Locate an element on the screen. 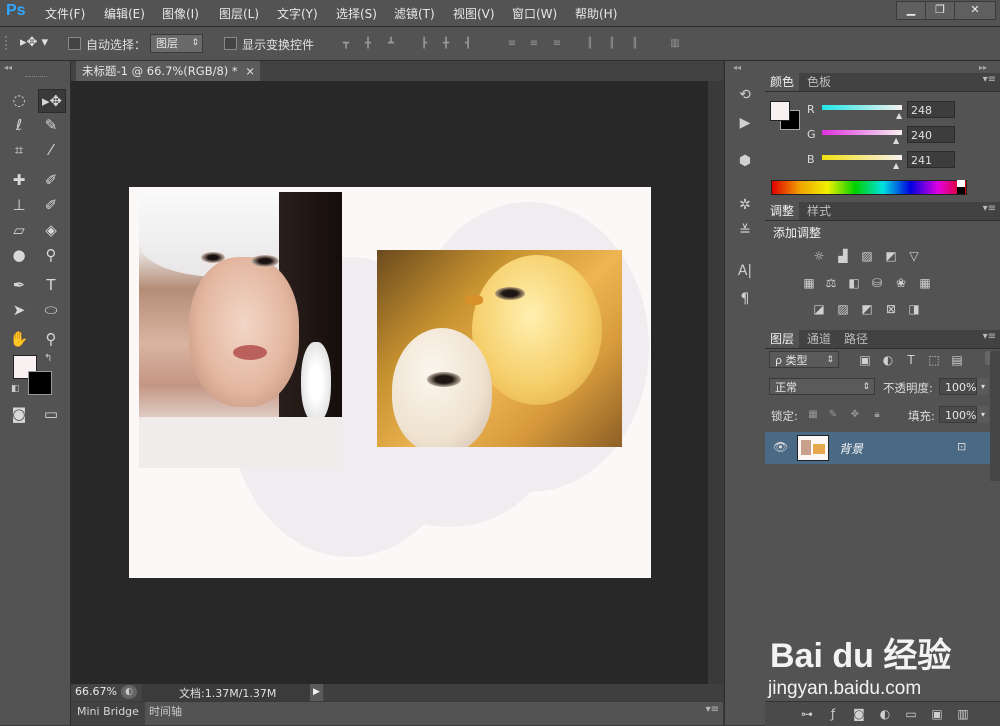 This screenshot has width=1000, height=726. filter-smart-object-icon: ▤ is located at coordinates (957, 360).